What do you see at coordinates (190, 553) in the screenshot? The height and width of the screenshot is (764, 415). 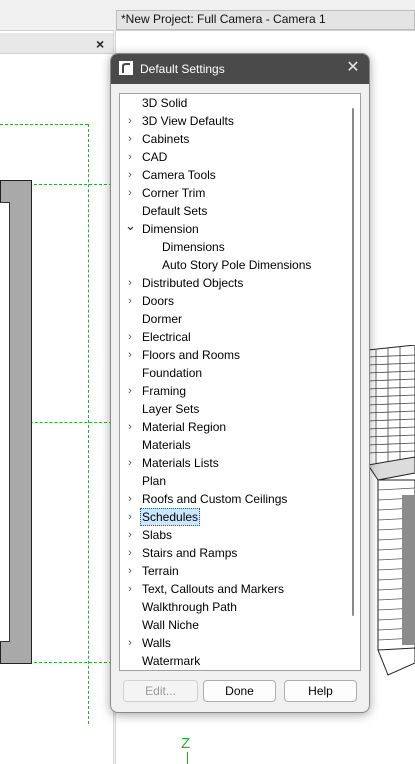 I see `tree-item-label: Stairs and Ramps` at bounding box center [190, 553].